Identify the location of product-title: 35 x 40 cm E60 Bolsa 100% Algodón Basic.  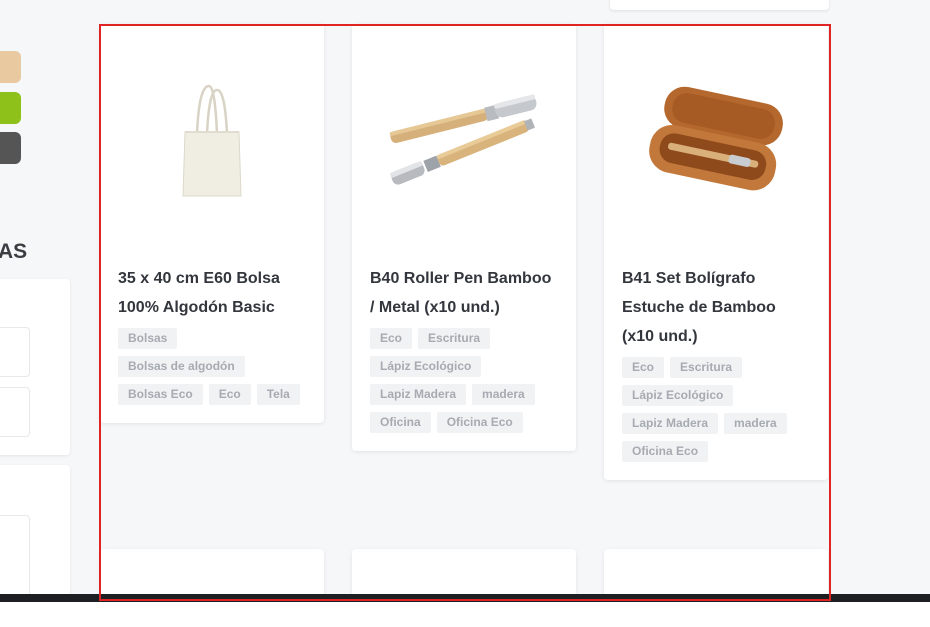
(213, 293).